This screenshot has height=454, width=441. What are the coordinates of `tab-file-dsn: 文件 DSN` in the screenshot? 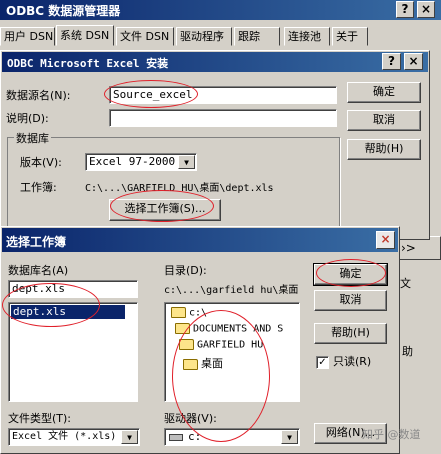 It's located at (145, 36).